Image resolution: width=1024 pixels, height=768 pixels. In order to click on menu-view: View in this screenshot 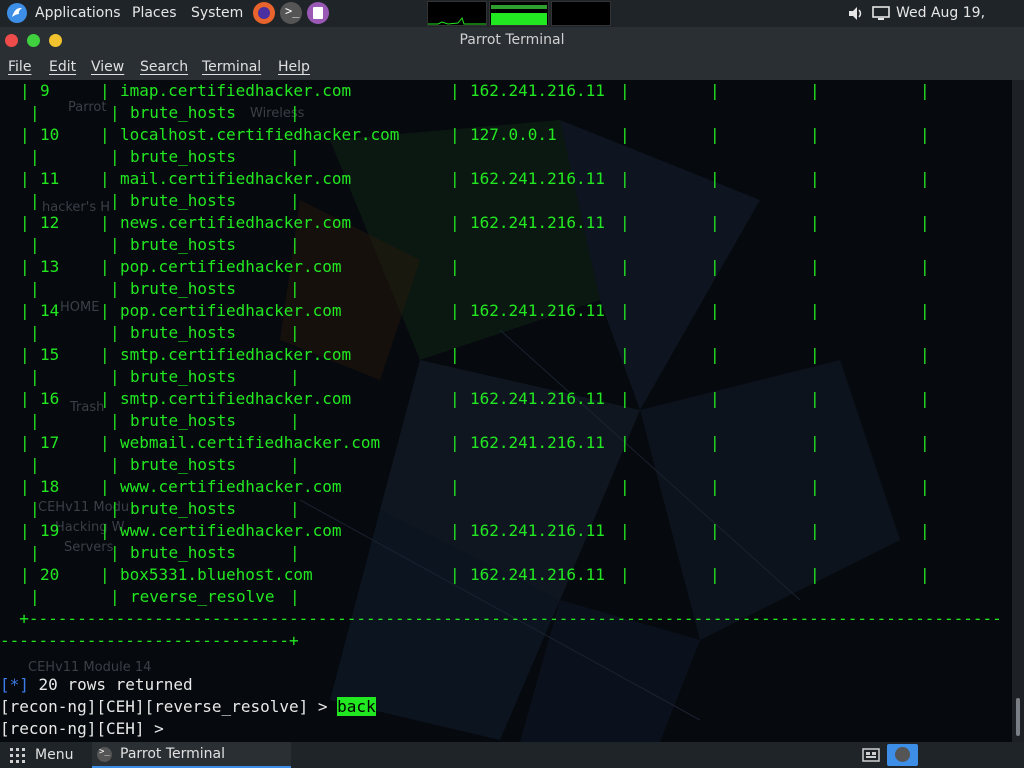, I will do `click(107, 67)`.